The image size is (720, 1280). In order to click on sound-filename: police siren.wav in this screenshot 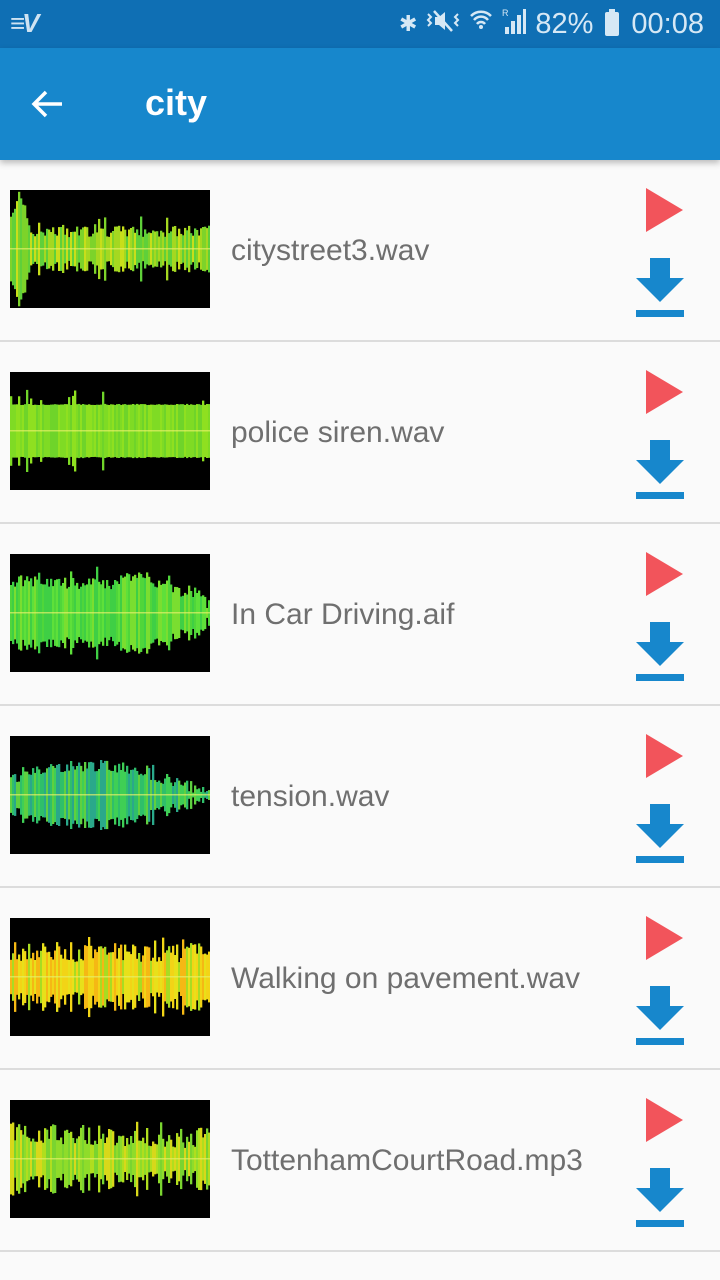, I will do `click(338, 432)`.